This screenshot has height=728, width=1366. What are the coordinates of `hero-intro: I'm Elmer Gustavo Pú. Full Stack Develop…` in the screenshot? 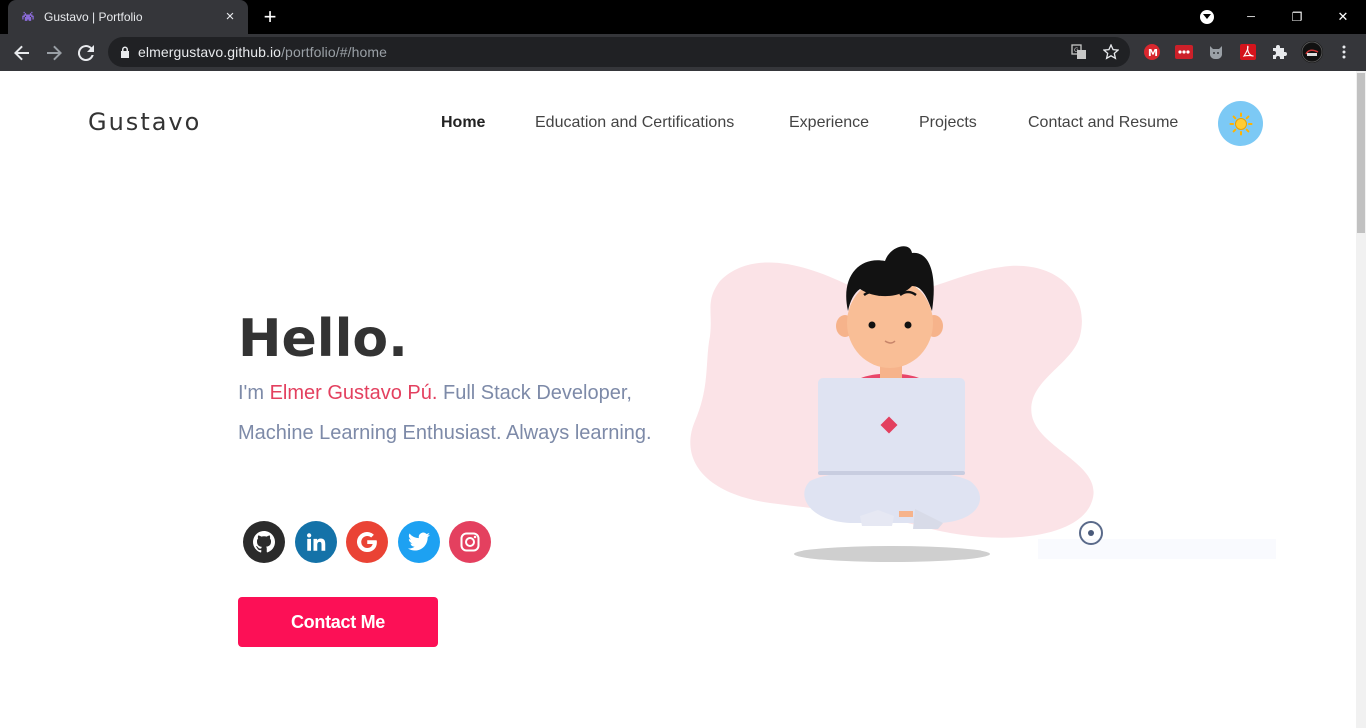 It's located at (448, 413).